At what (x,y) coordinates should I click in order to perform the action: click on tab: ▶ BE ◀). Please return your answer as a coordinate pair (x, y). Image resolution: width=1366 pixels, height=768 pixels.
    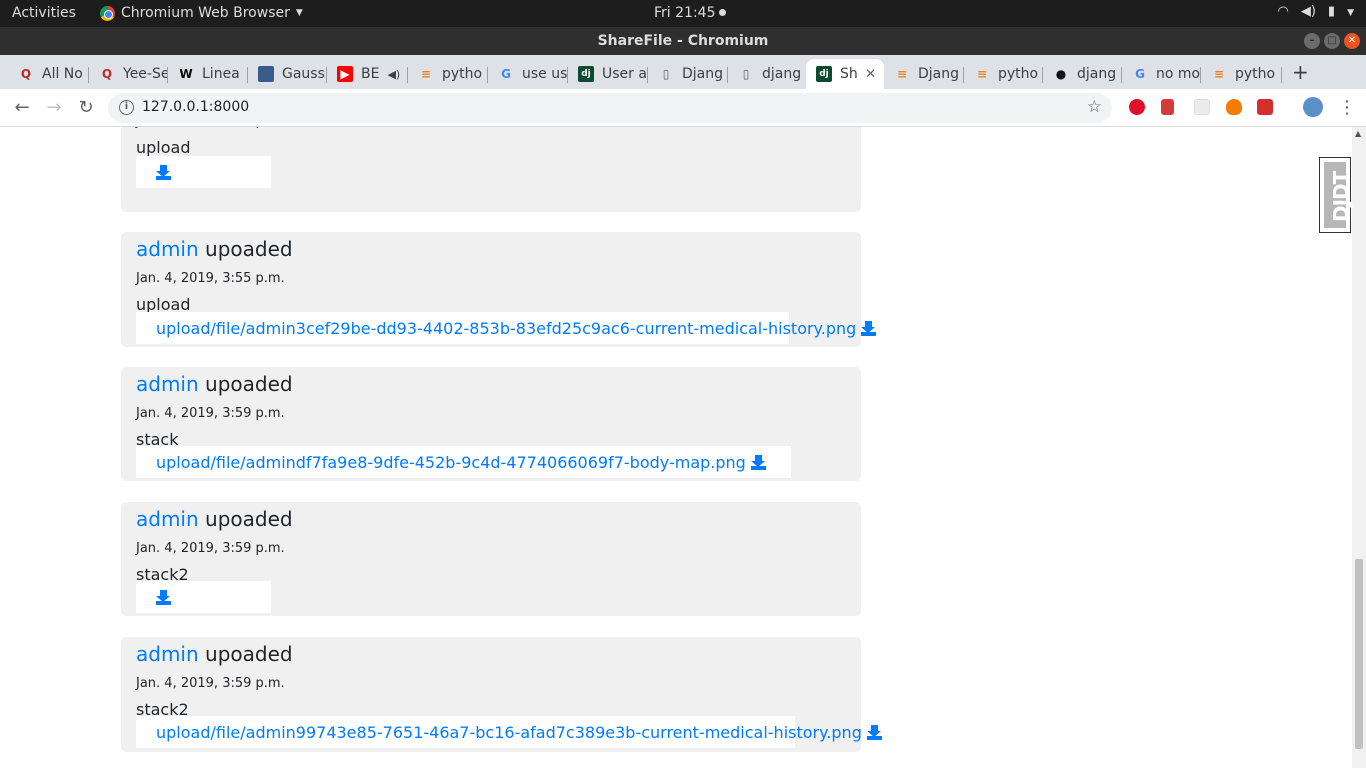
    Looking at the image, I should click on (367, 74).